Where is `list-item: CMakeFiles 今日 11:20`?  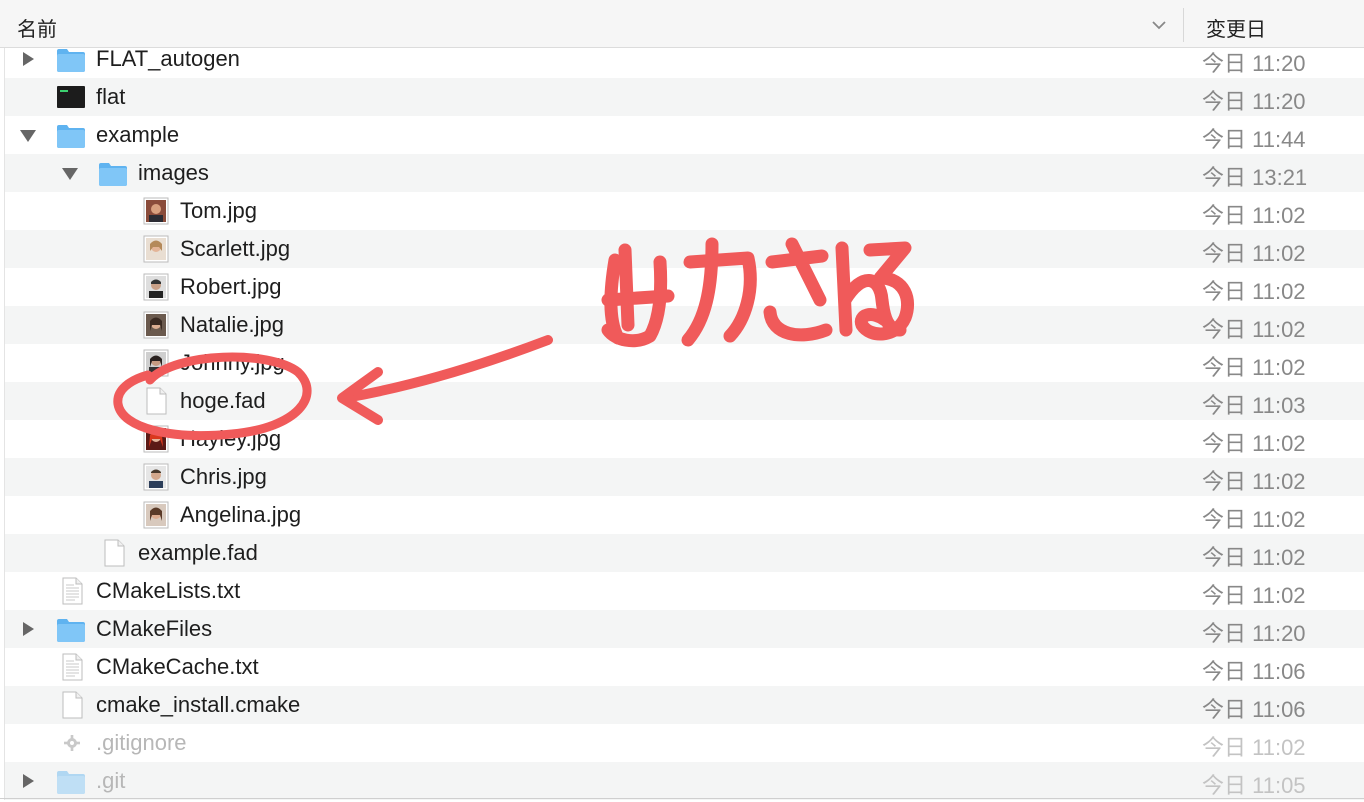 list-item: CMakeFiles 今日 11:20 is located at coordinates (684, 629).